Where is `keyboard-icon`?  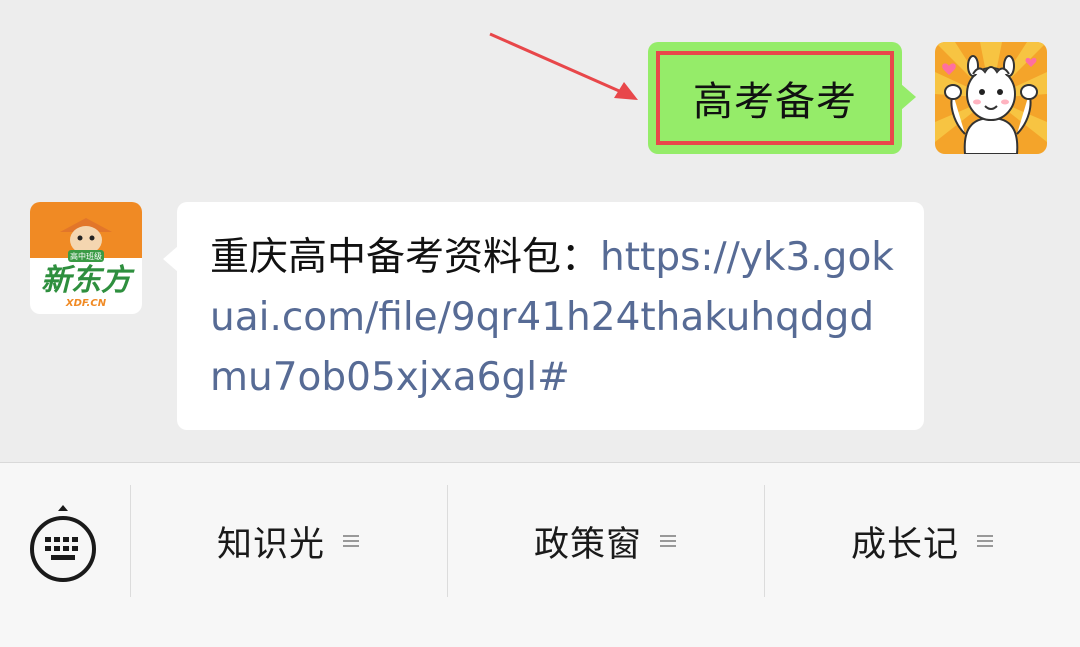 keyboard-icon is located at coordinates (63, 543).